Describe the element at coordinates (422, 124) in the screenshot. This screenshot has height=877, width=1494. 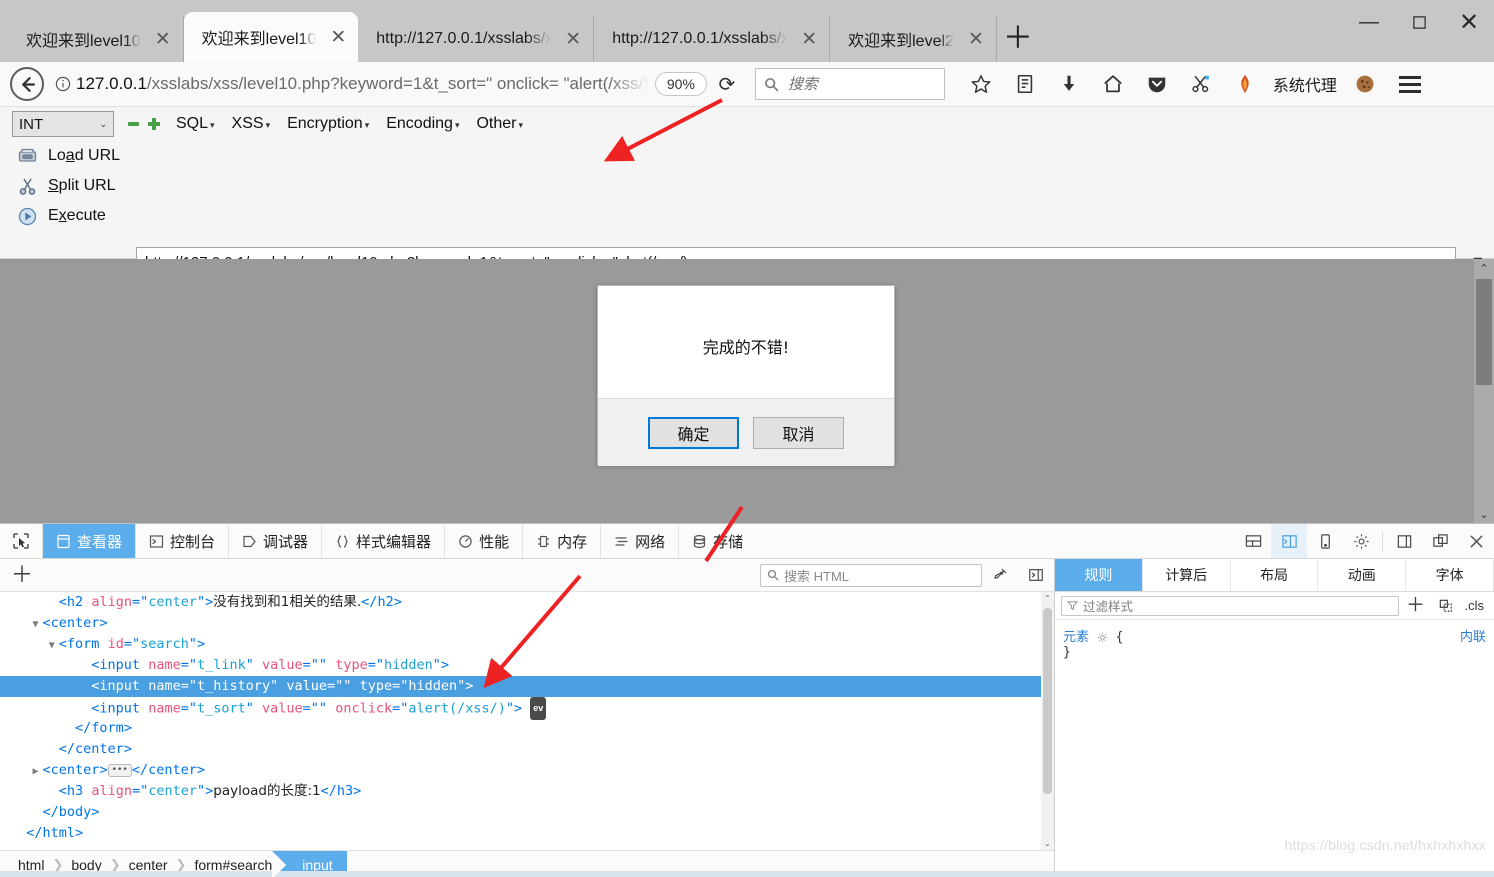
I see `hackbar-menu-encoding: Encoding ▾` at that location.